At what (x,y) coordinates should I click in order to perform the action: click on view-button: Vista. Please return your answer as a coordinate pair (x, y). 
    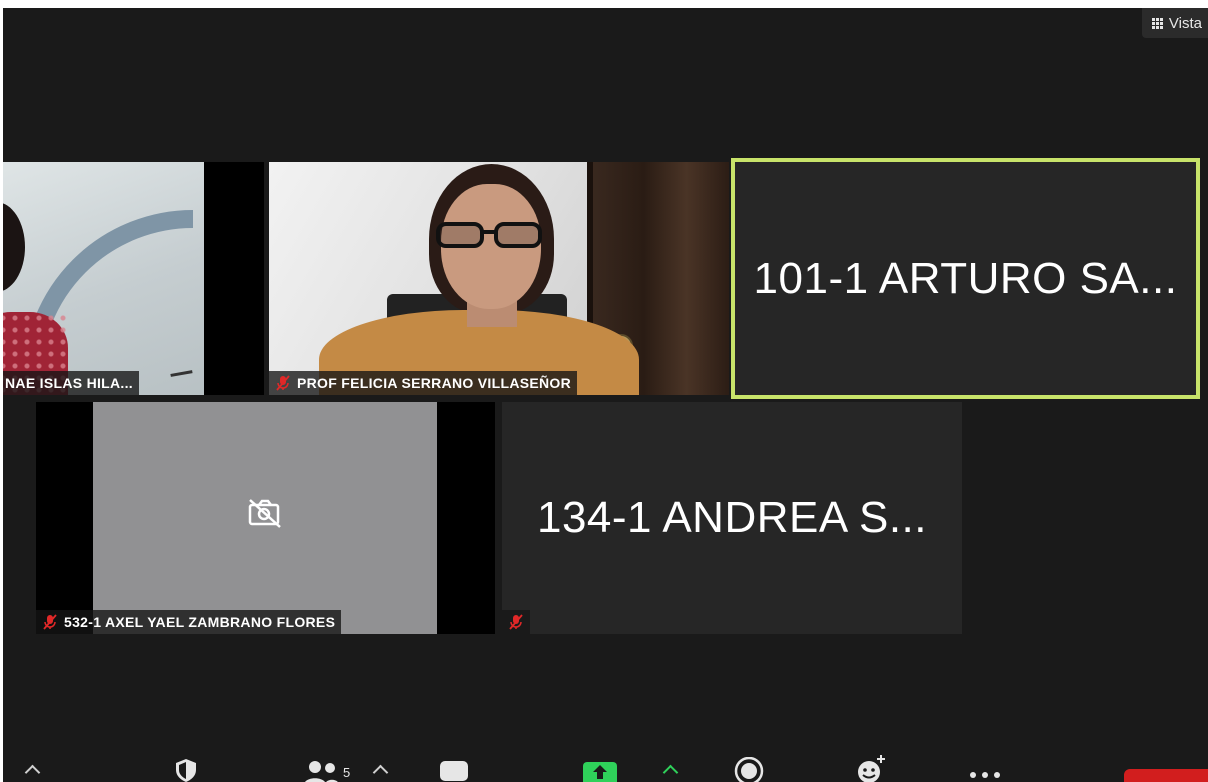
    Looking at the image, I should click on (1174, 23).